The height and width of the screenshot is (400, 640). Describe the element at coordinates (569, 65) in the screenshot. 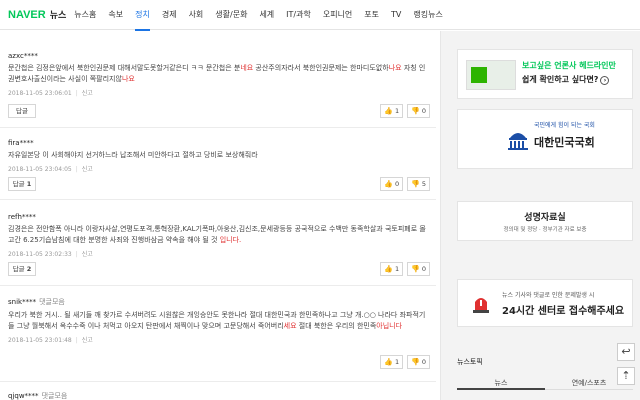

I see `ad-headline-line1: 보고싶은 언론사 헤드라인만` at that location.